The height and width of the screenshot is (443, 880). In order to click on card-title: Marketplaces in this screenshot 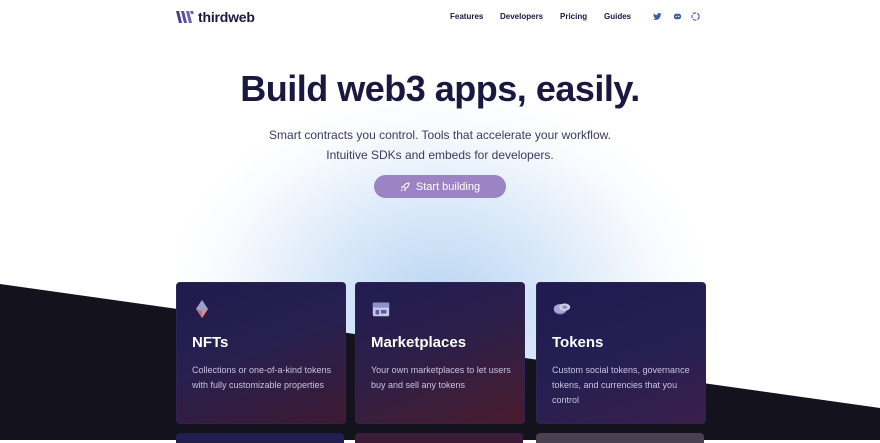, I will do `click(419, 342)`.